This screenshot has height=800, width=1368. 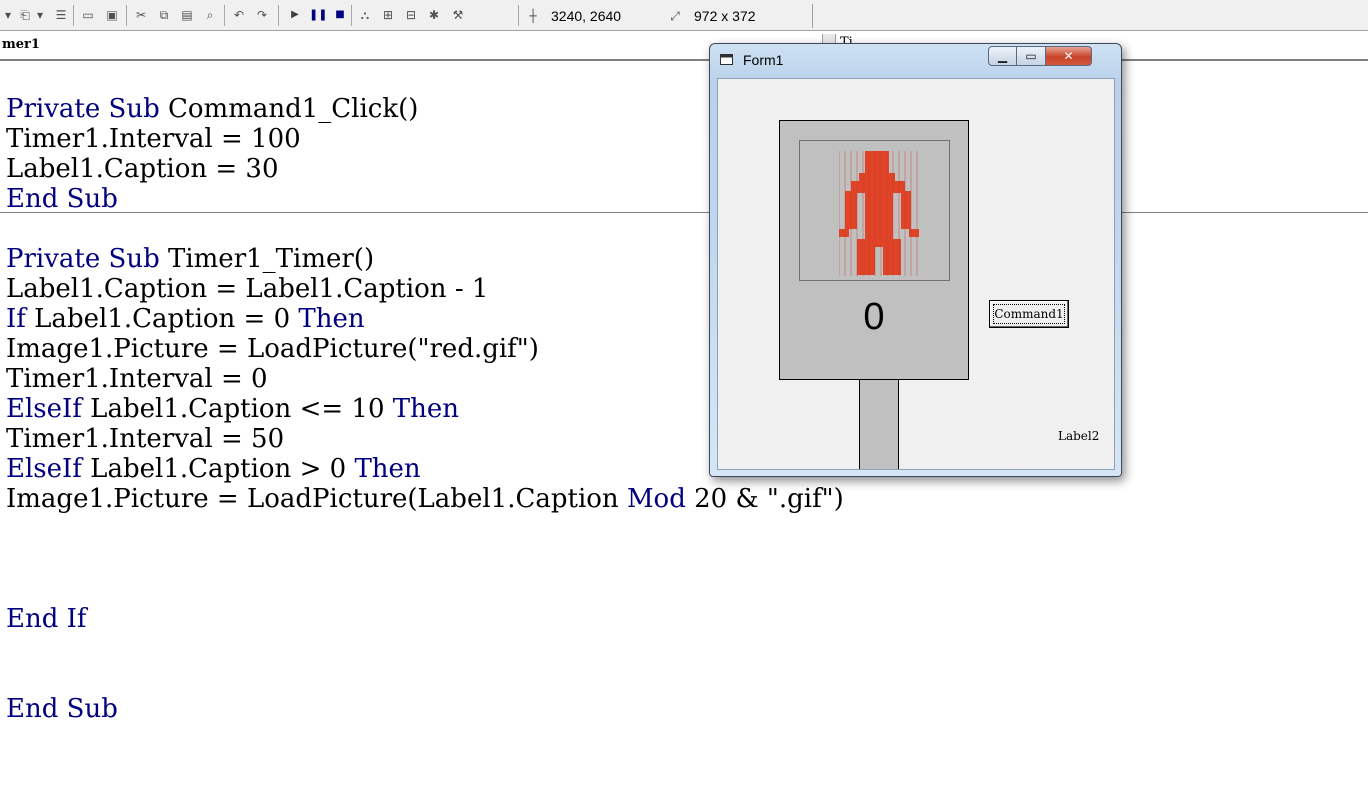 What do you see at coordinates (675, 16) in the screenshot?
I see `size-icon: ⤢` at bounding box center [675, 16].